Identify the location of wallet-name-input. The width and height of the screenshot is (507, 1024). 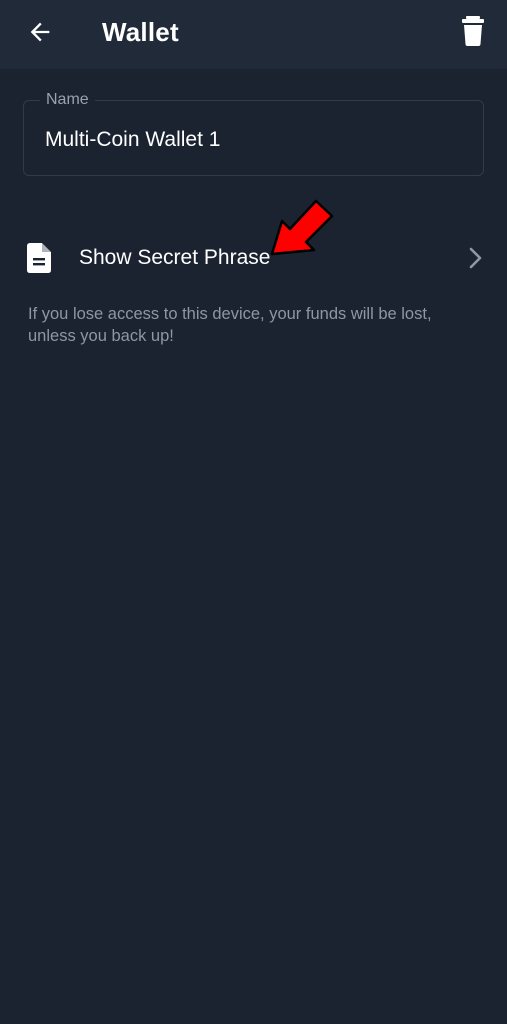
(255, 140).